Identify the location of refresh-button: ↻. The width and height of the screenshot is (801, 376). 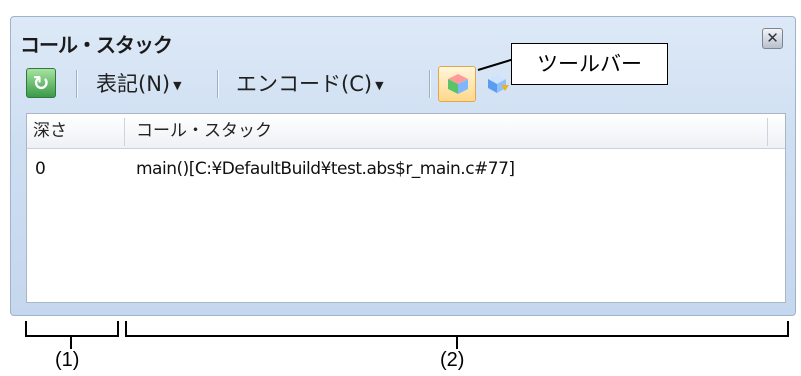
(41, 83).